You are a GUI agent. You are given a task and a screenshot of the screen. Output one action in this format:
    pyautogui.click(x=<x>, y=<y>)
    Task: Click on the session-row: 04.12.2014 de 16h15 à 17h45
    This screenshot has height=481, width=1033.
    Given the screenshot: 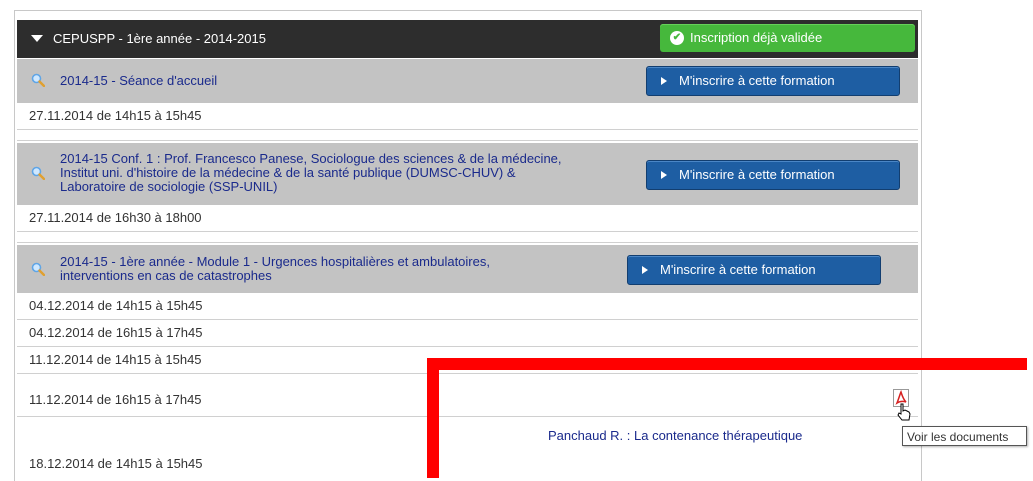 What is the action you would take?
    pyautogui.click(x=467, y=333)
    